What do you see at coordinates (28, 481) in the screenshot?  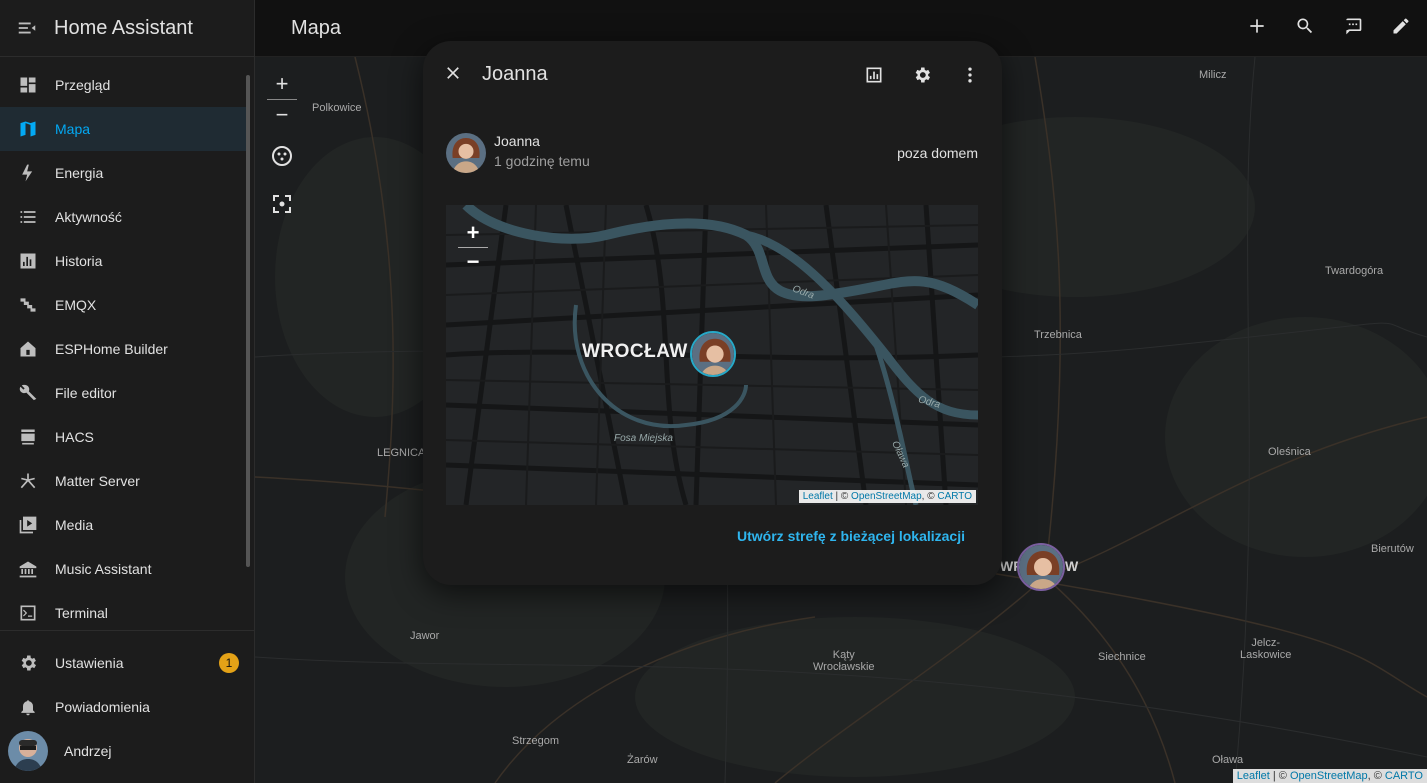 I see `matter-icon` at bounding box center [28, 481].